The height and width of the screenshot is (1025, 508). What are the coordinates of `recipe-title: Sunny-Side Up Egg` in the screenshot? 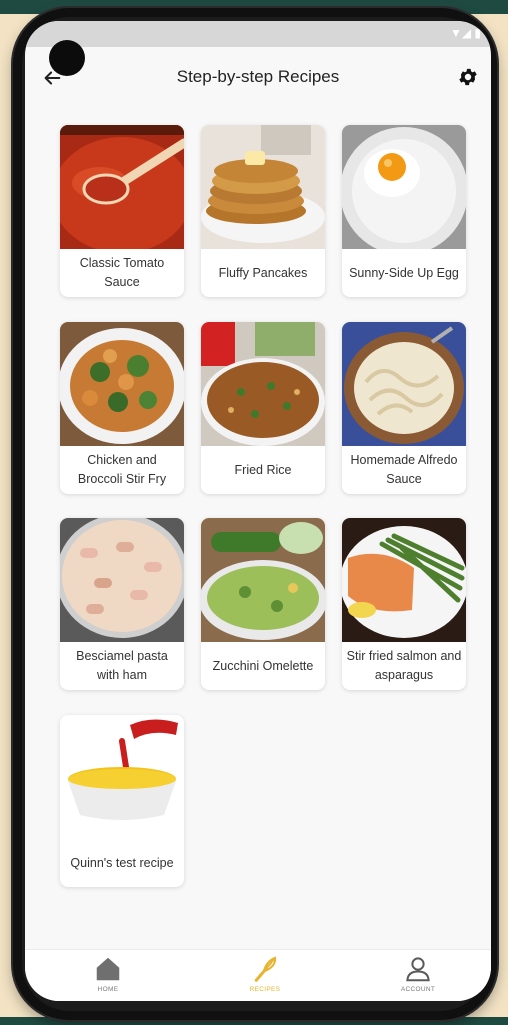 It's located at (404, 272).